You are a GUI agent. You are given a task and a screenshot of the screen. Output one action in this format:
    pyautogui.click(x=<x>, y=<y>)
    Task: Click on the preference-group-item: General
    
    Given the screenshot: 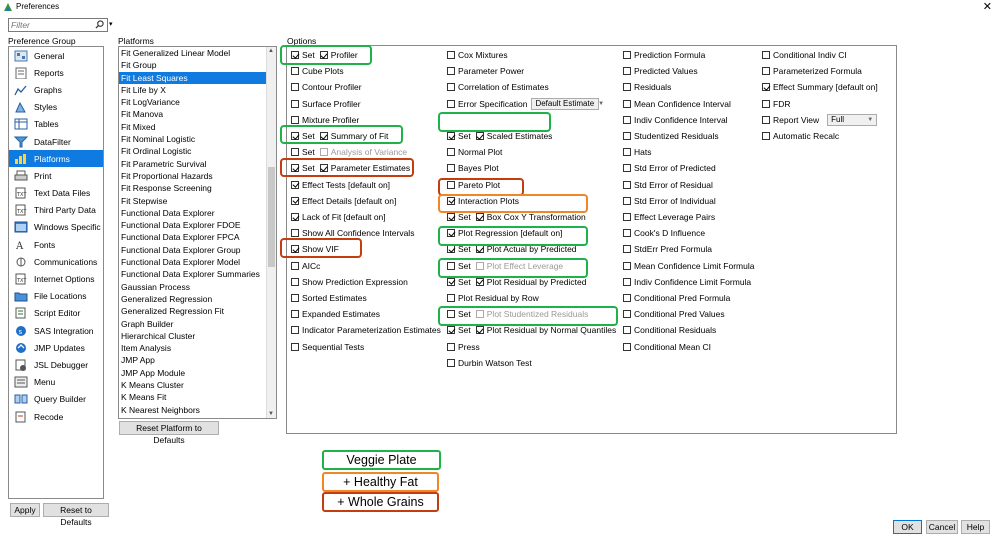 What is the action you would take?
    pyautogui.click(x=56, y=55)
    